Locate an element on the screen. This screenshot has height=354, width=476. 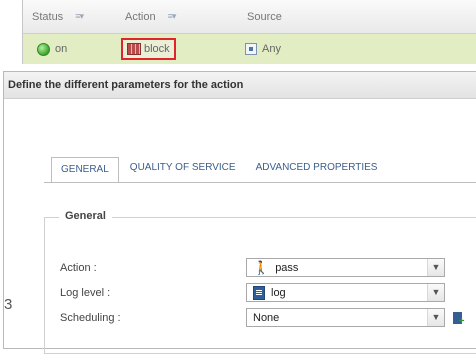
log-level-label: Log level : is located at coordinates (85, 292).